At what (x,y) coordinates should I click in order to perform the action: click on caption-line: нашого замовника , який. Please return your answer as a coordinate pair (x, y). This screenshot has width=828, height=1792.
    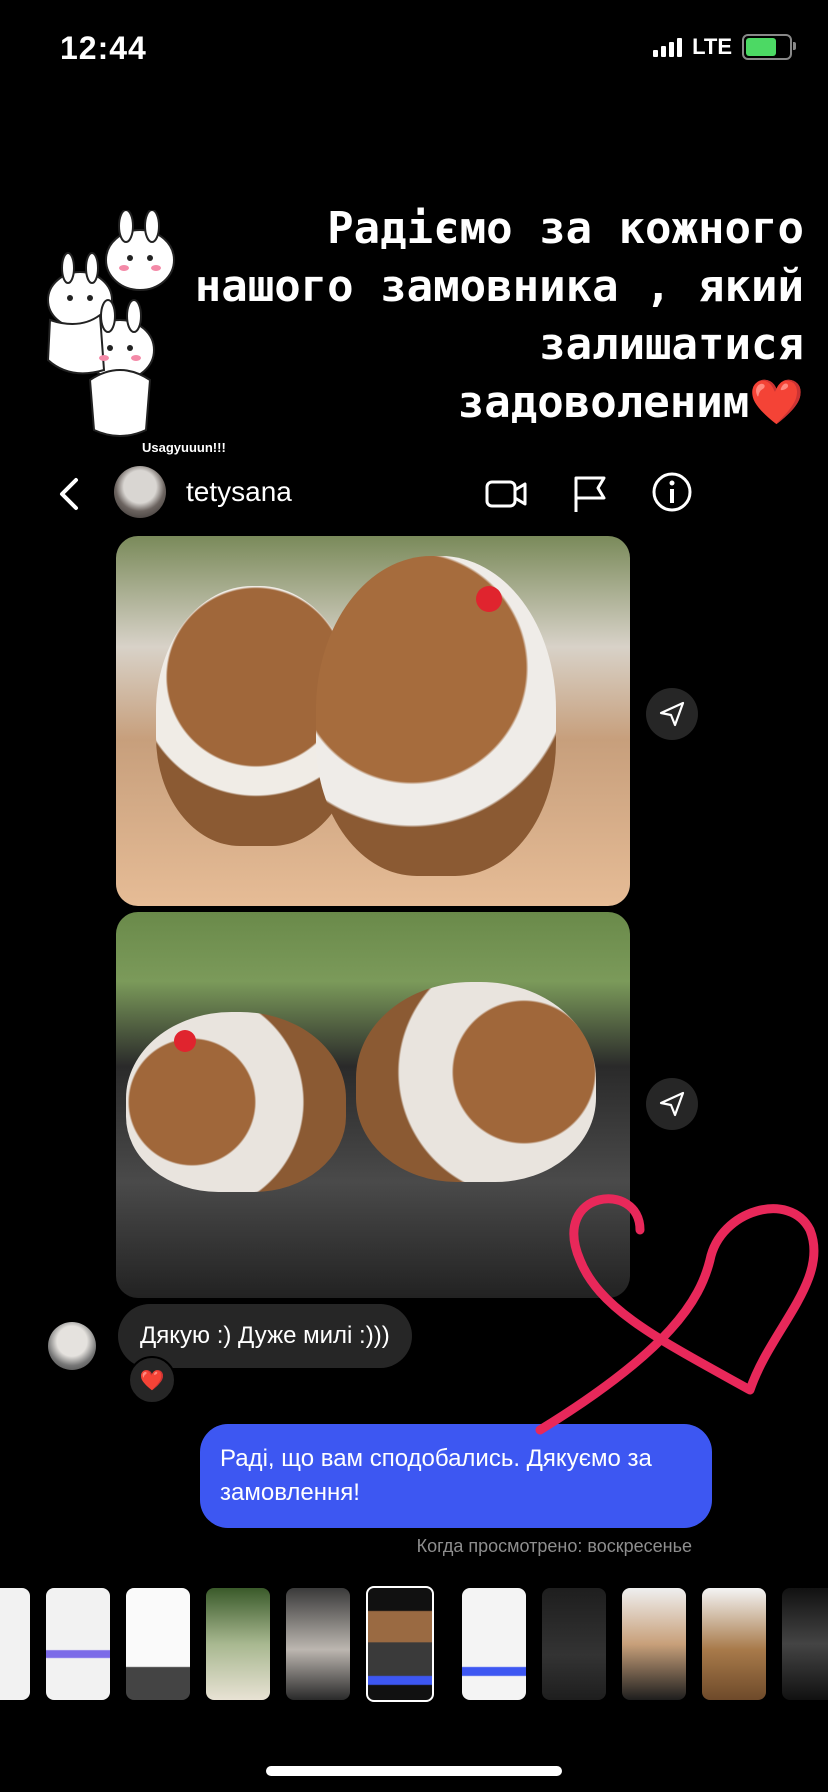
    Looking at the image, I should click on (499, 286).